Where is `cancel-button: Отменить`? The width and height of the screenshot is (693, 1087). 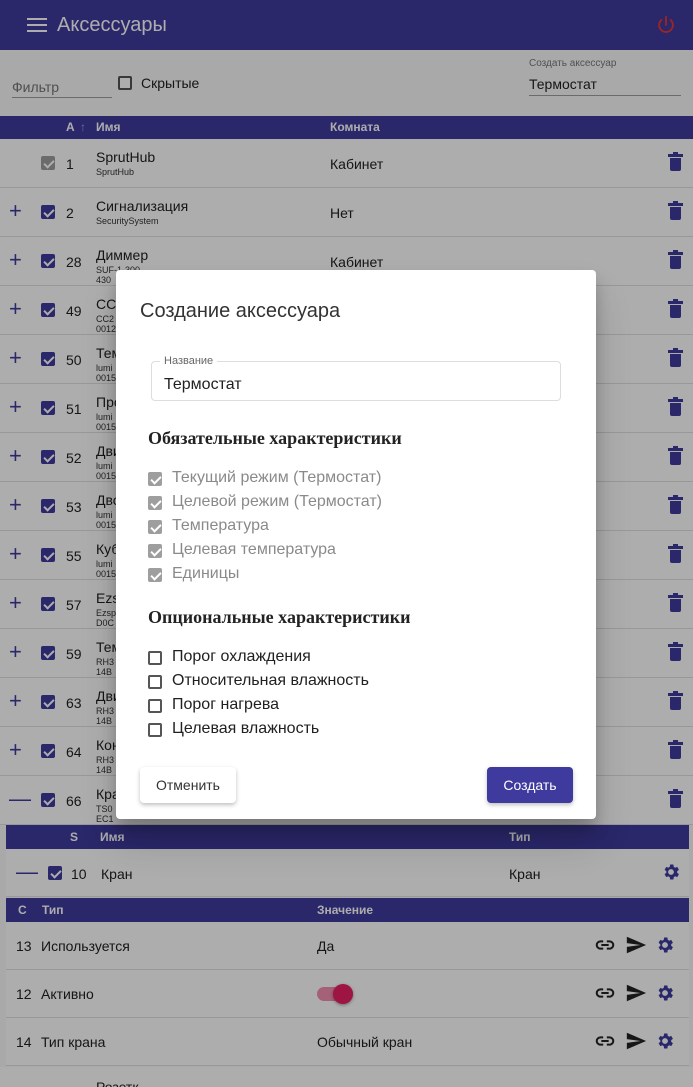
cancel-button: Отменить is located at coordinates (188, 785).